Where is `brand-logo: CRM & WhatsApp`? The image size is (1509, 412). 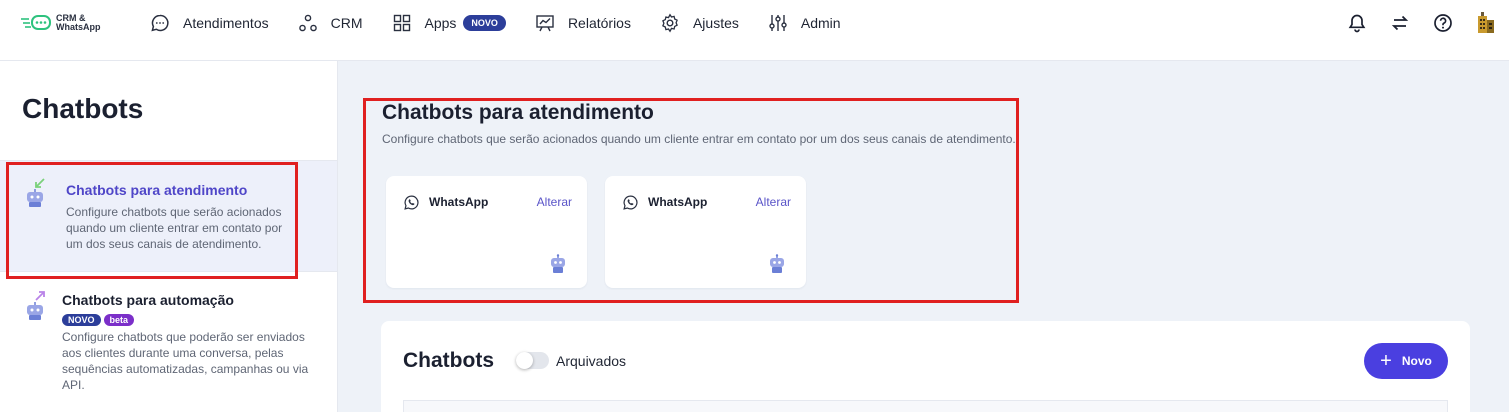
brand-logo: CRM & WhatsApp is located at coordinates (70, 23).